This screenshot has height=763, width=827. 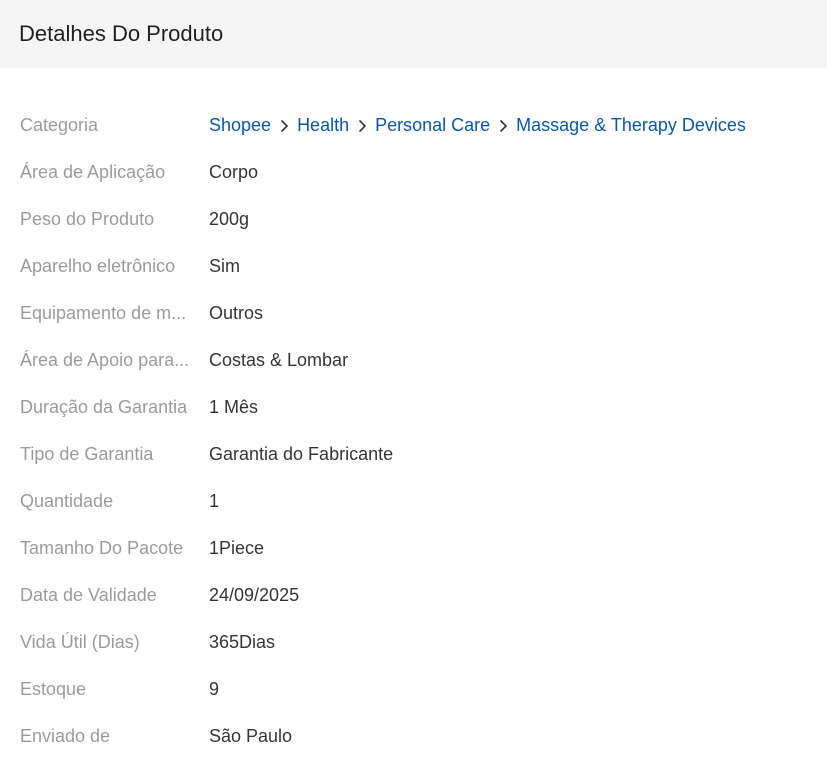 What do you see at coordinates (214, 501) in the screenshot?
I see `attribute-value: 1` at bounding box center [214, 501].